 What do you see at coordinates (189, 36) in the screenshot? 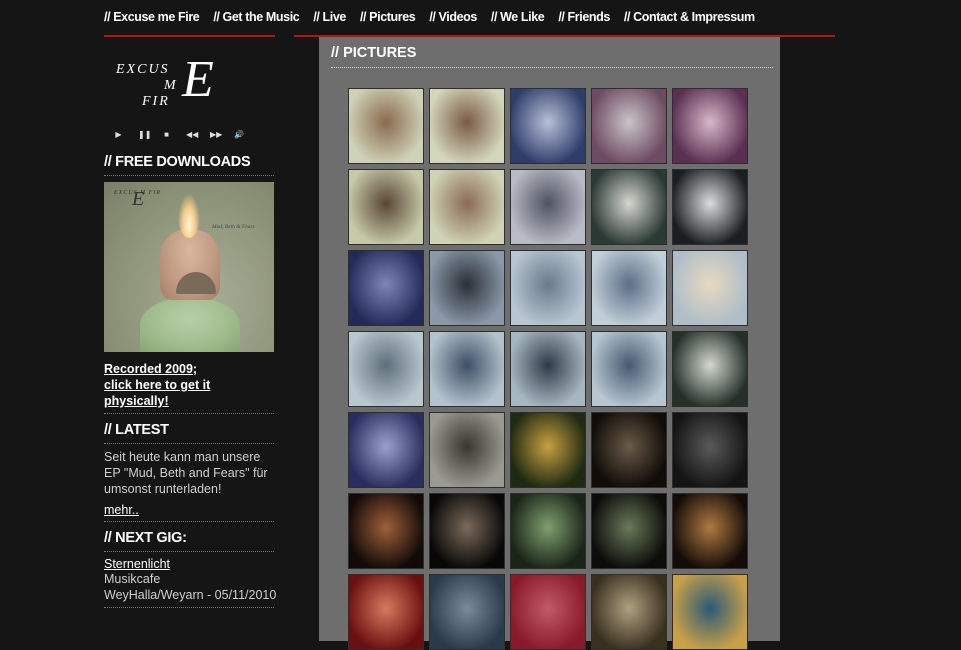
I see `divider-left` at bounding box center [189, 36].